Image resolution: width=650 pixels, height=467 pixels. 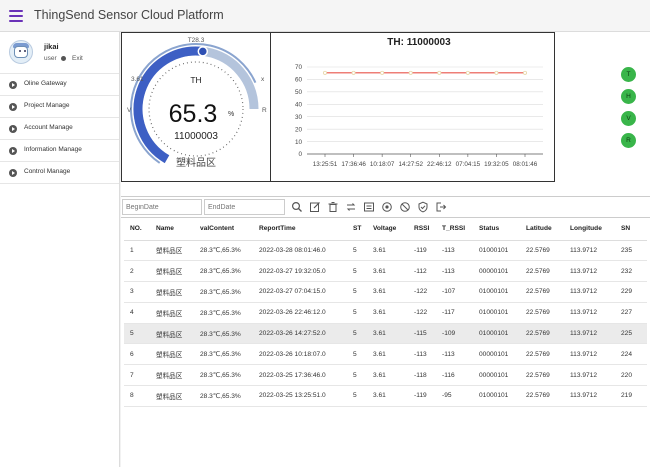 What do you see at coordinates (423, 207) in the screenshot?
I see `shield-icon` at bounding box center [423, 207].